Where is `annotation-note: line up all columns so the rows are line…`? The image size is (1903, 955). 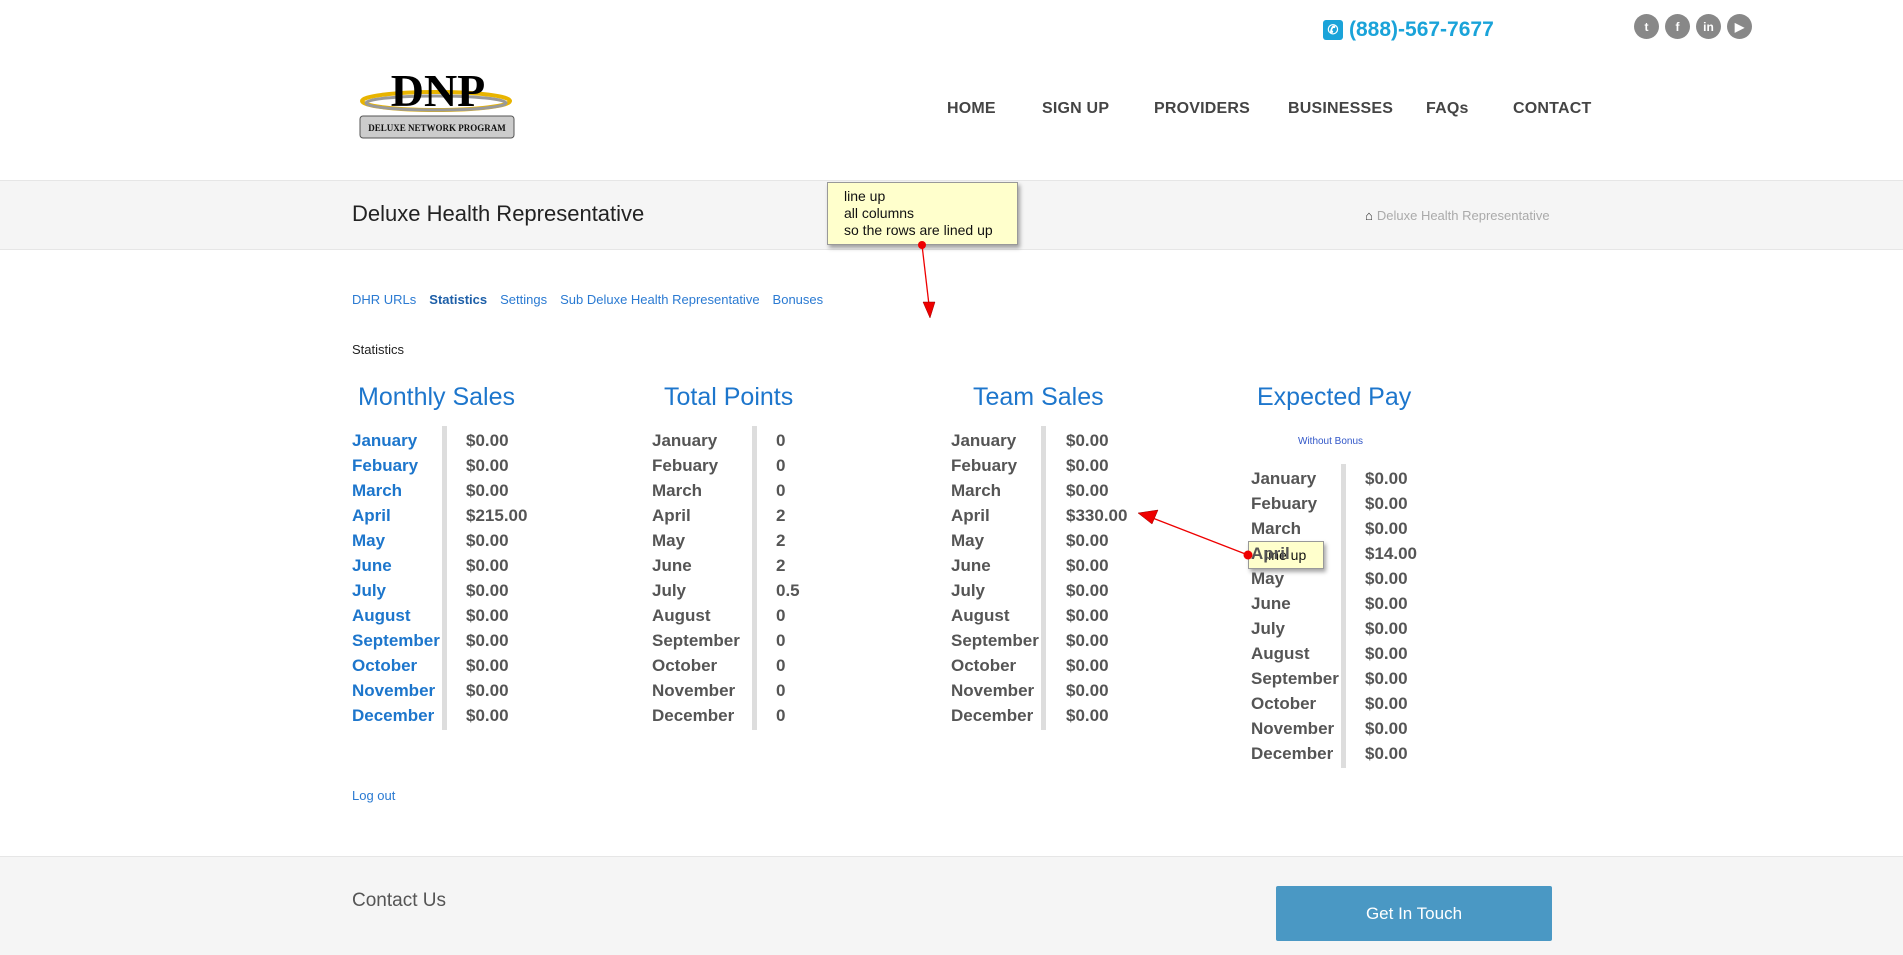 annotation-note: line up all columns so the rows are line… is located at coordinates (922, 213).